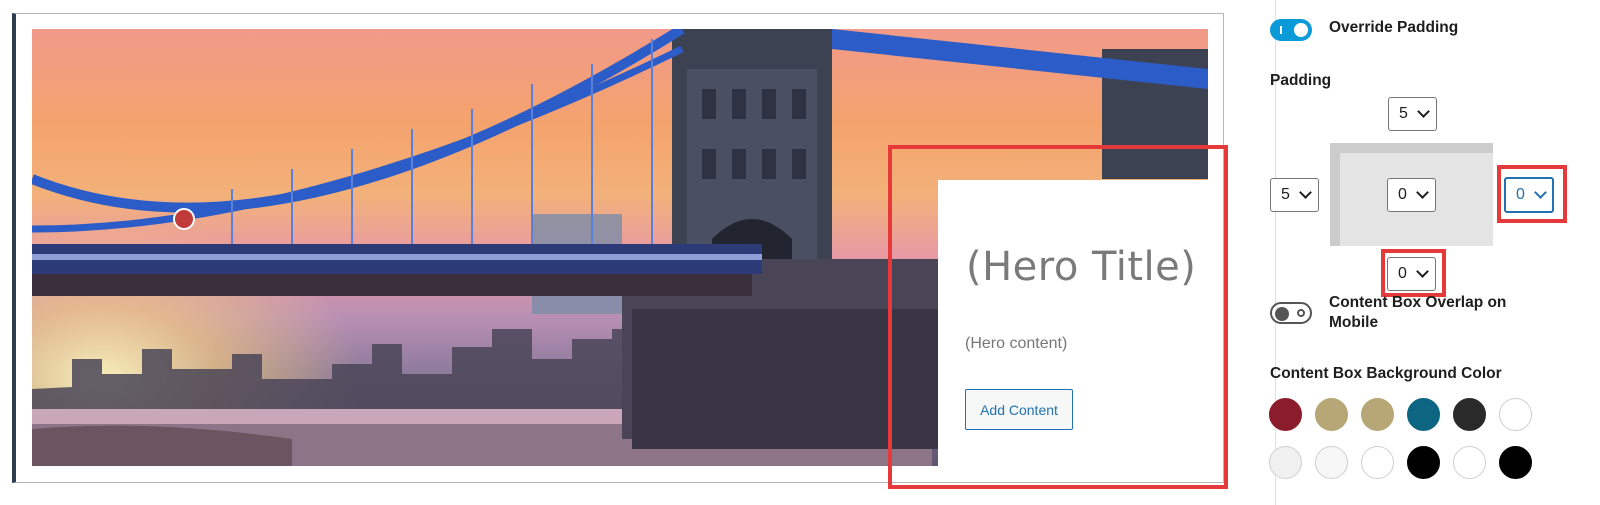  What do you see at coordinates (1411, 274) in the screenshot?
I see `padding-bottom-select: 0` at bounding box center [1411, 274].